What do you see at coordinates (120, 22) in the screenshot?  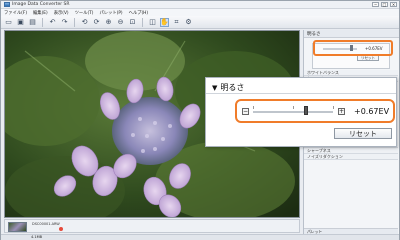 I see `zoom-out-icon: ⊖` at bounding box center [120, 22].